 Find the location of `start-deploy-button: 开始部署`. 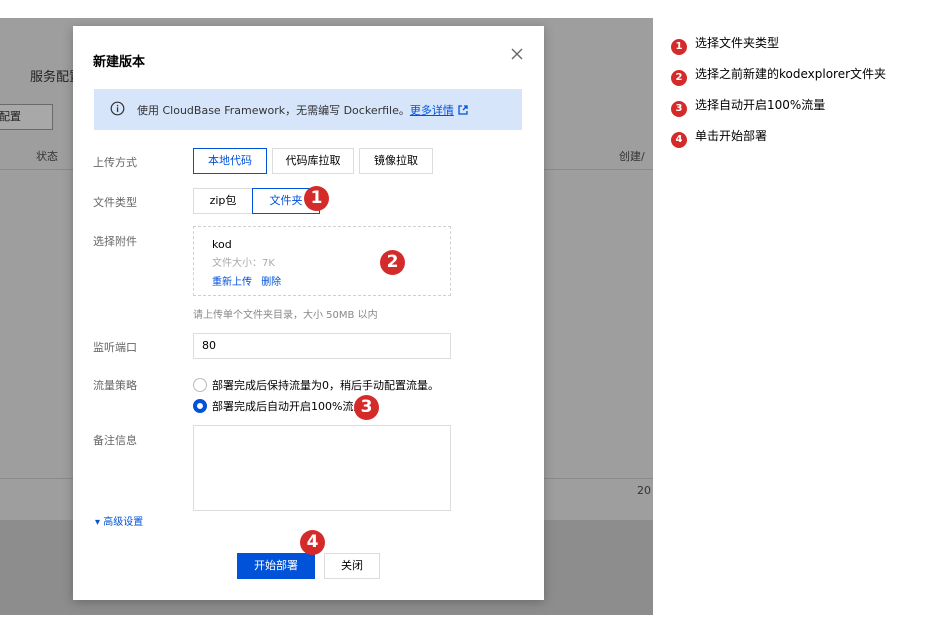

start-deploy-button: 开始部署 is located at coordinates (276, 566).